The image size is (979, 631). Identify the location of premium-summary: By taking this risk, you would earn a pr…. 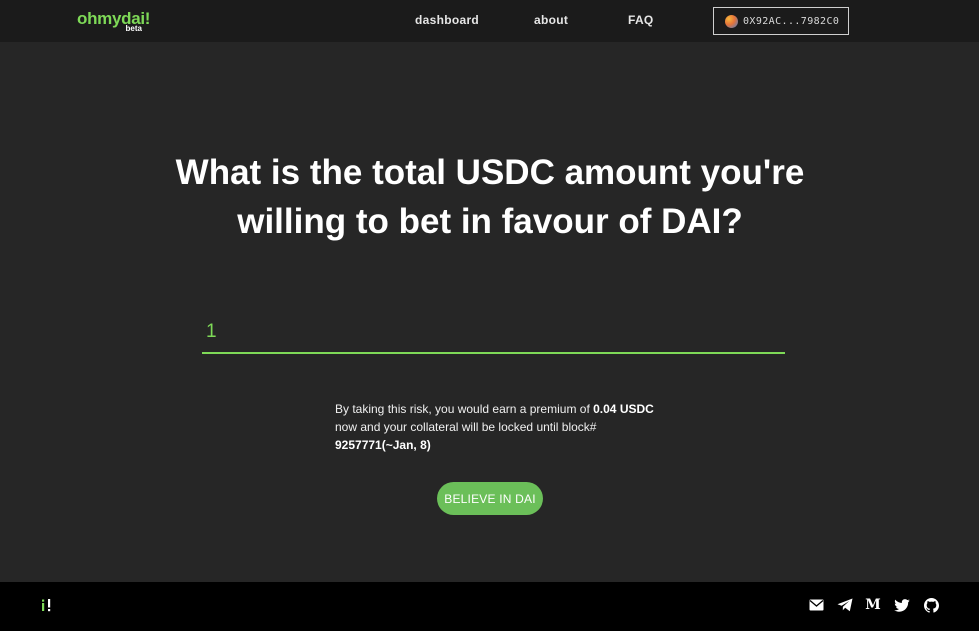
(500, 427).